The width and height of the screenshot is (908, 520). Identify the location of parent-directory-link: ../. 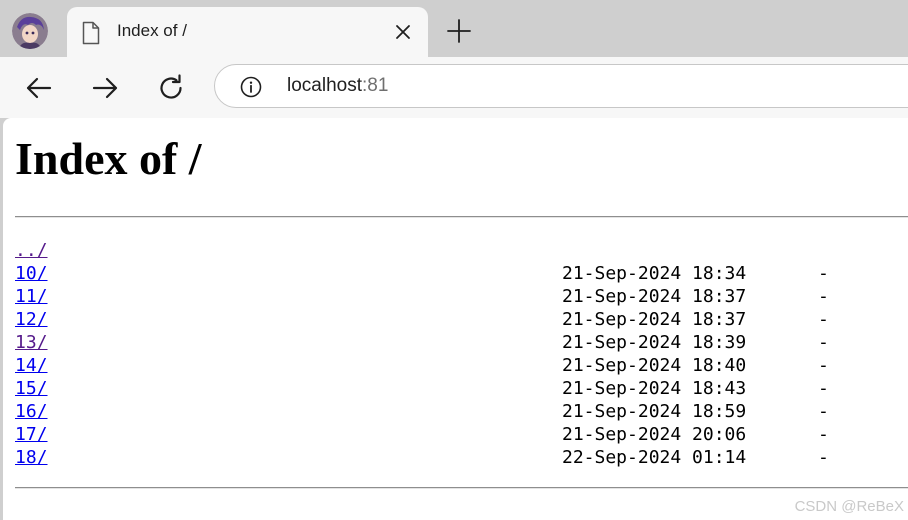
(31, 250).